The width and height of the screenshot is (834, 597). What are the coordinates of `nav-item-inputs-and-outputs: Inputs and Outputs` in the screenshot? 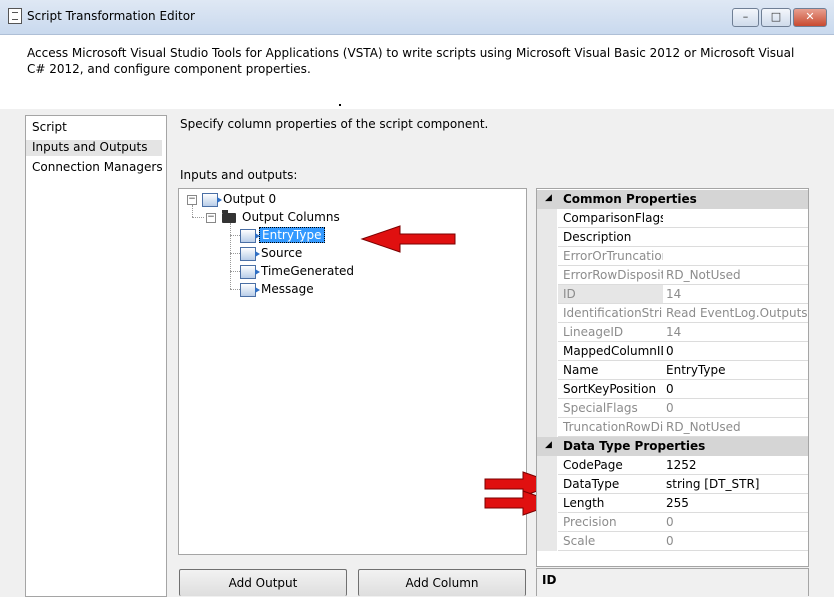 It's located at (94, 148).